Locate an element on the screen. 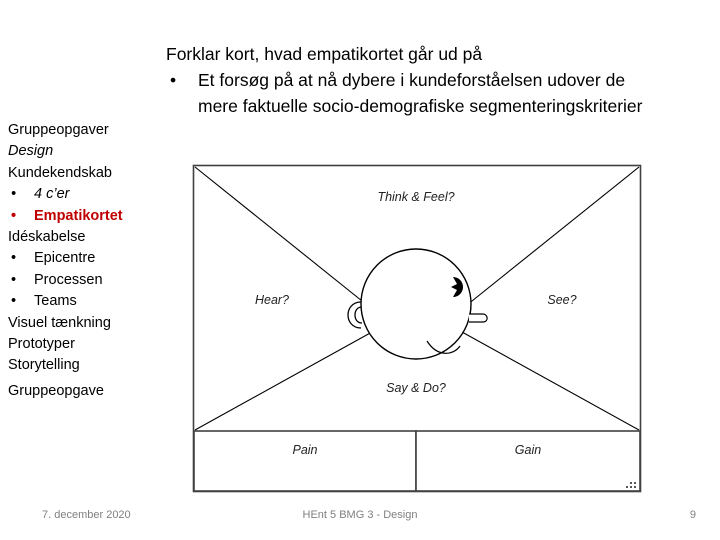 The width and height of the screenshot is (720, 540). footer-page-number: 9 is located at coordinates (692, 515).